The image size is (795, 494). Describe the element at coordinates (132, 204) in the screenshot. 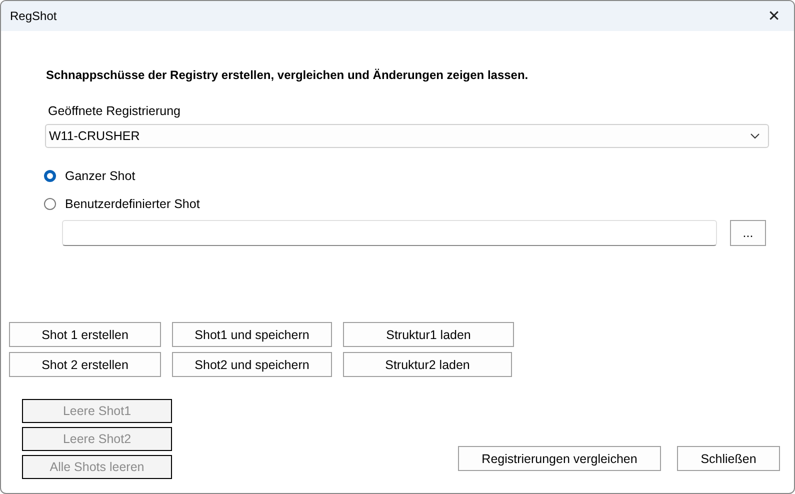

I see `radio-label: Benutzerdefinierter Shot` at that location.